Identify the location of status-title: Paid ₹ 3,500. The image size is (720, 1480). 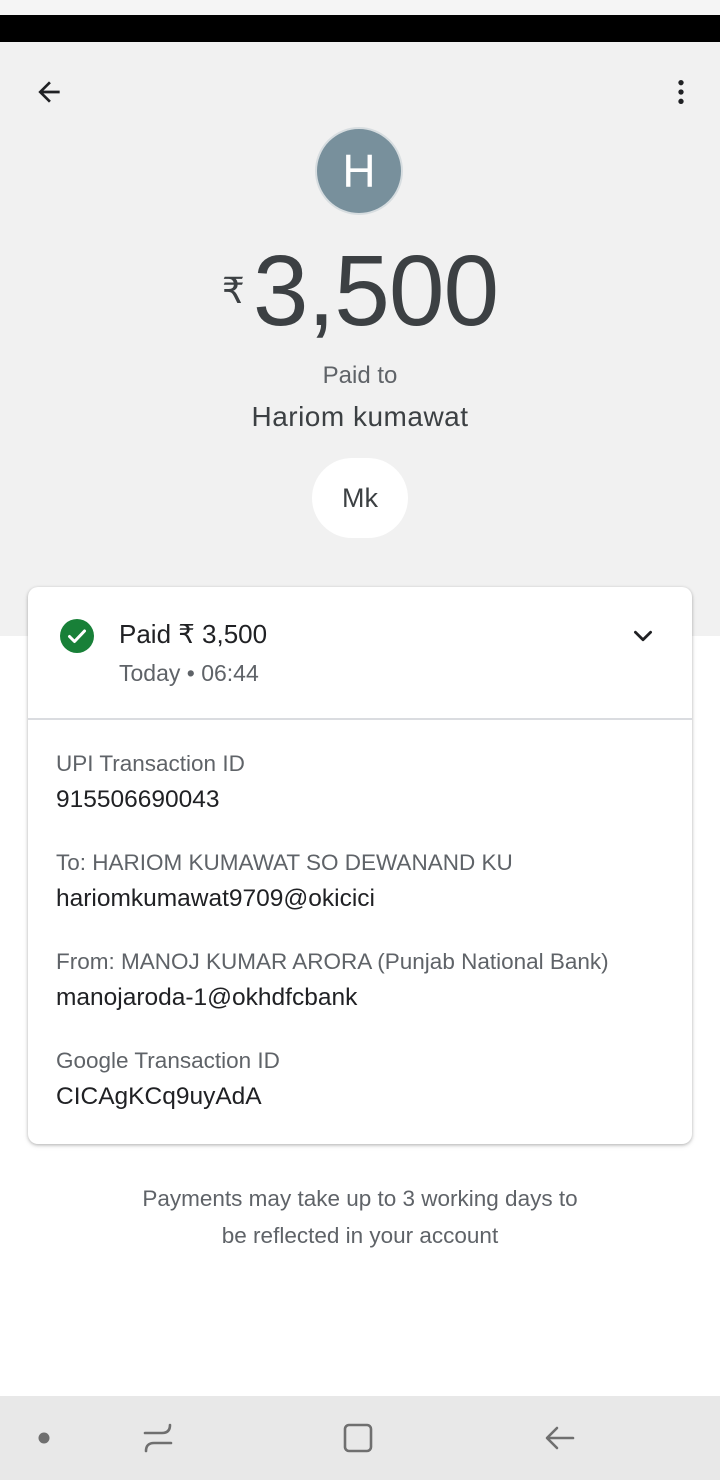
(193, 634).